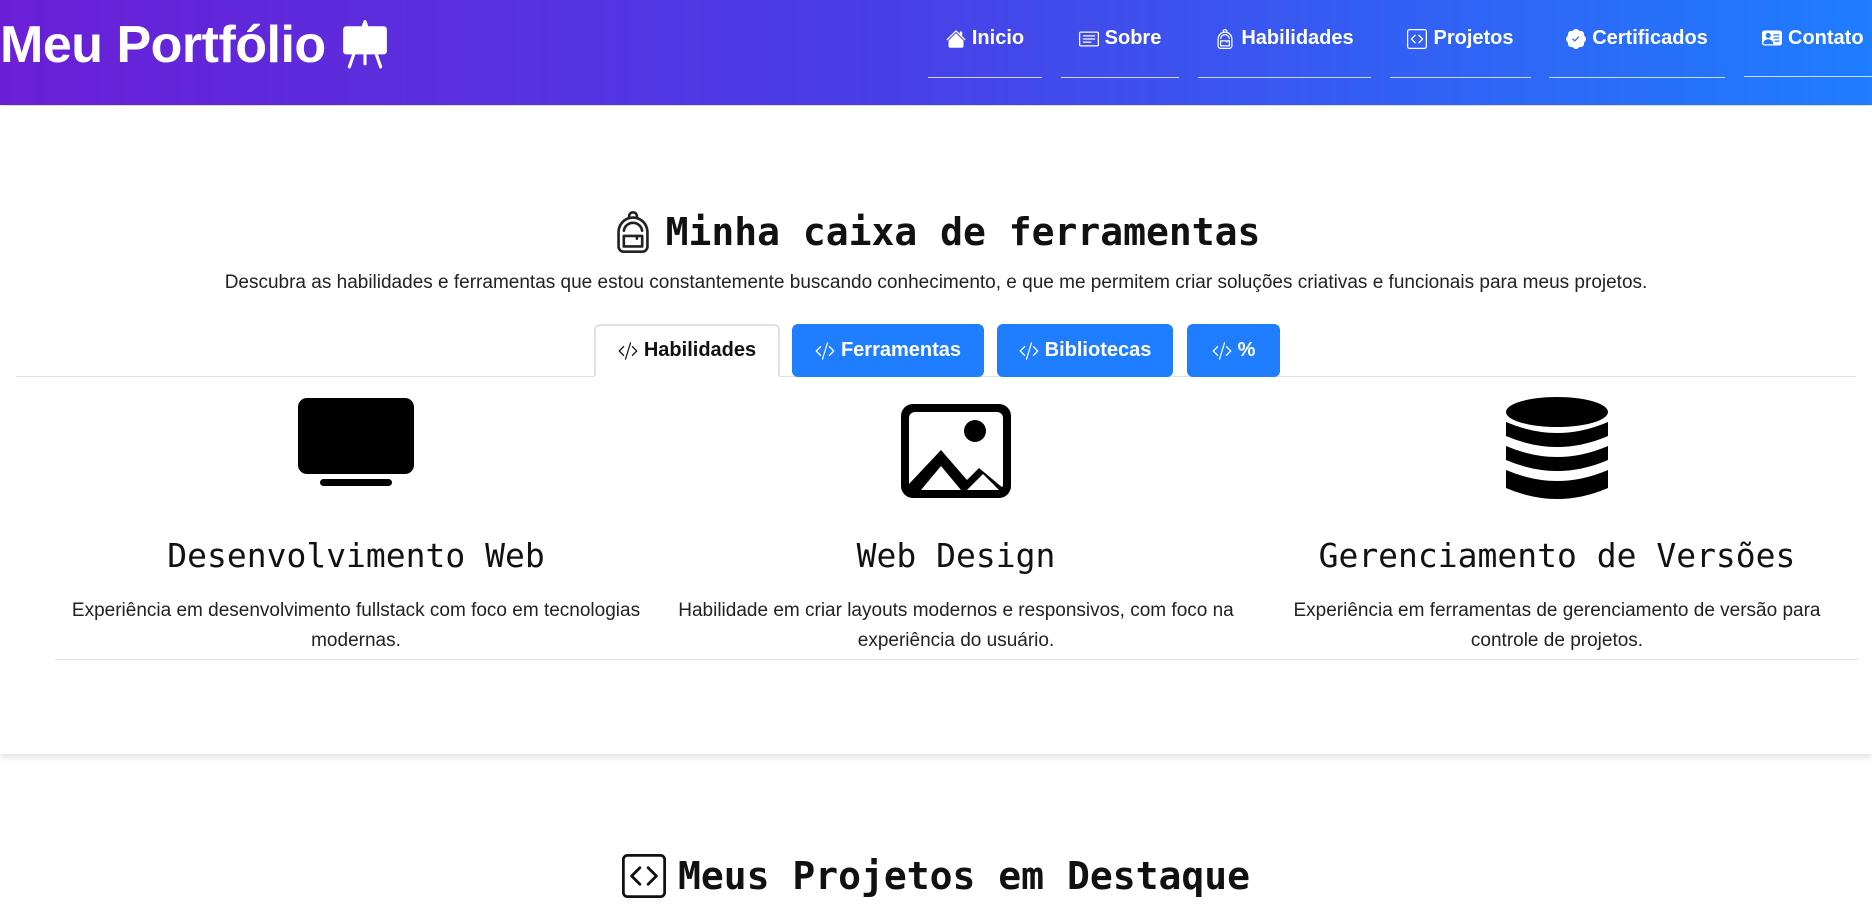  I want to click on projects-section-title: Meus Projetos em Destaque, so click(936, 876).